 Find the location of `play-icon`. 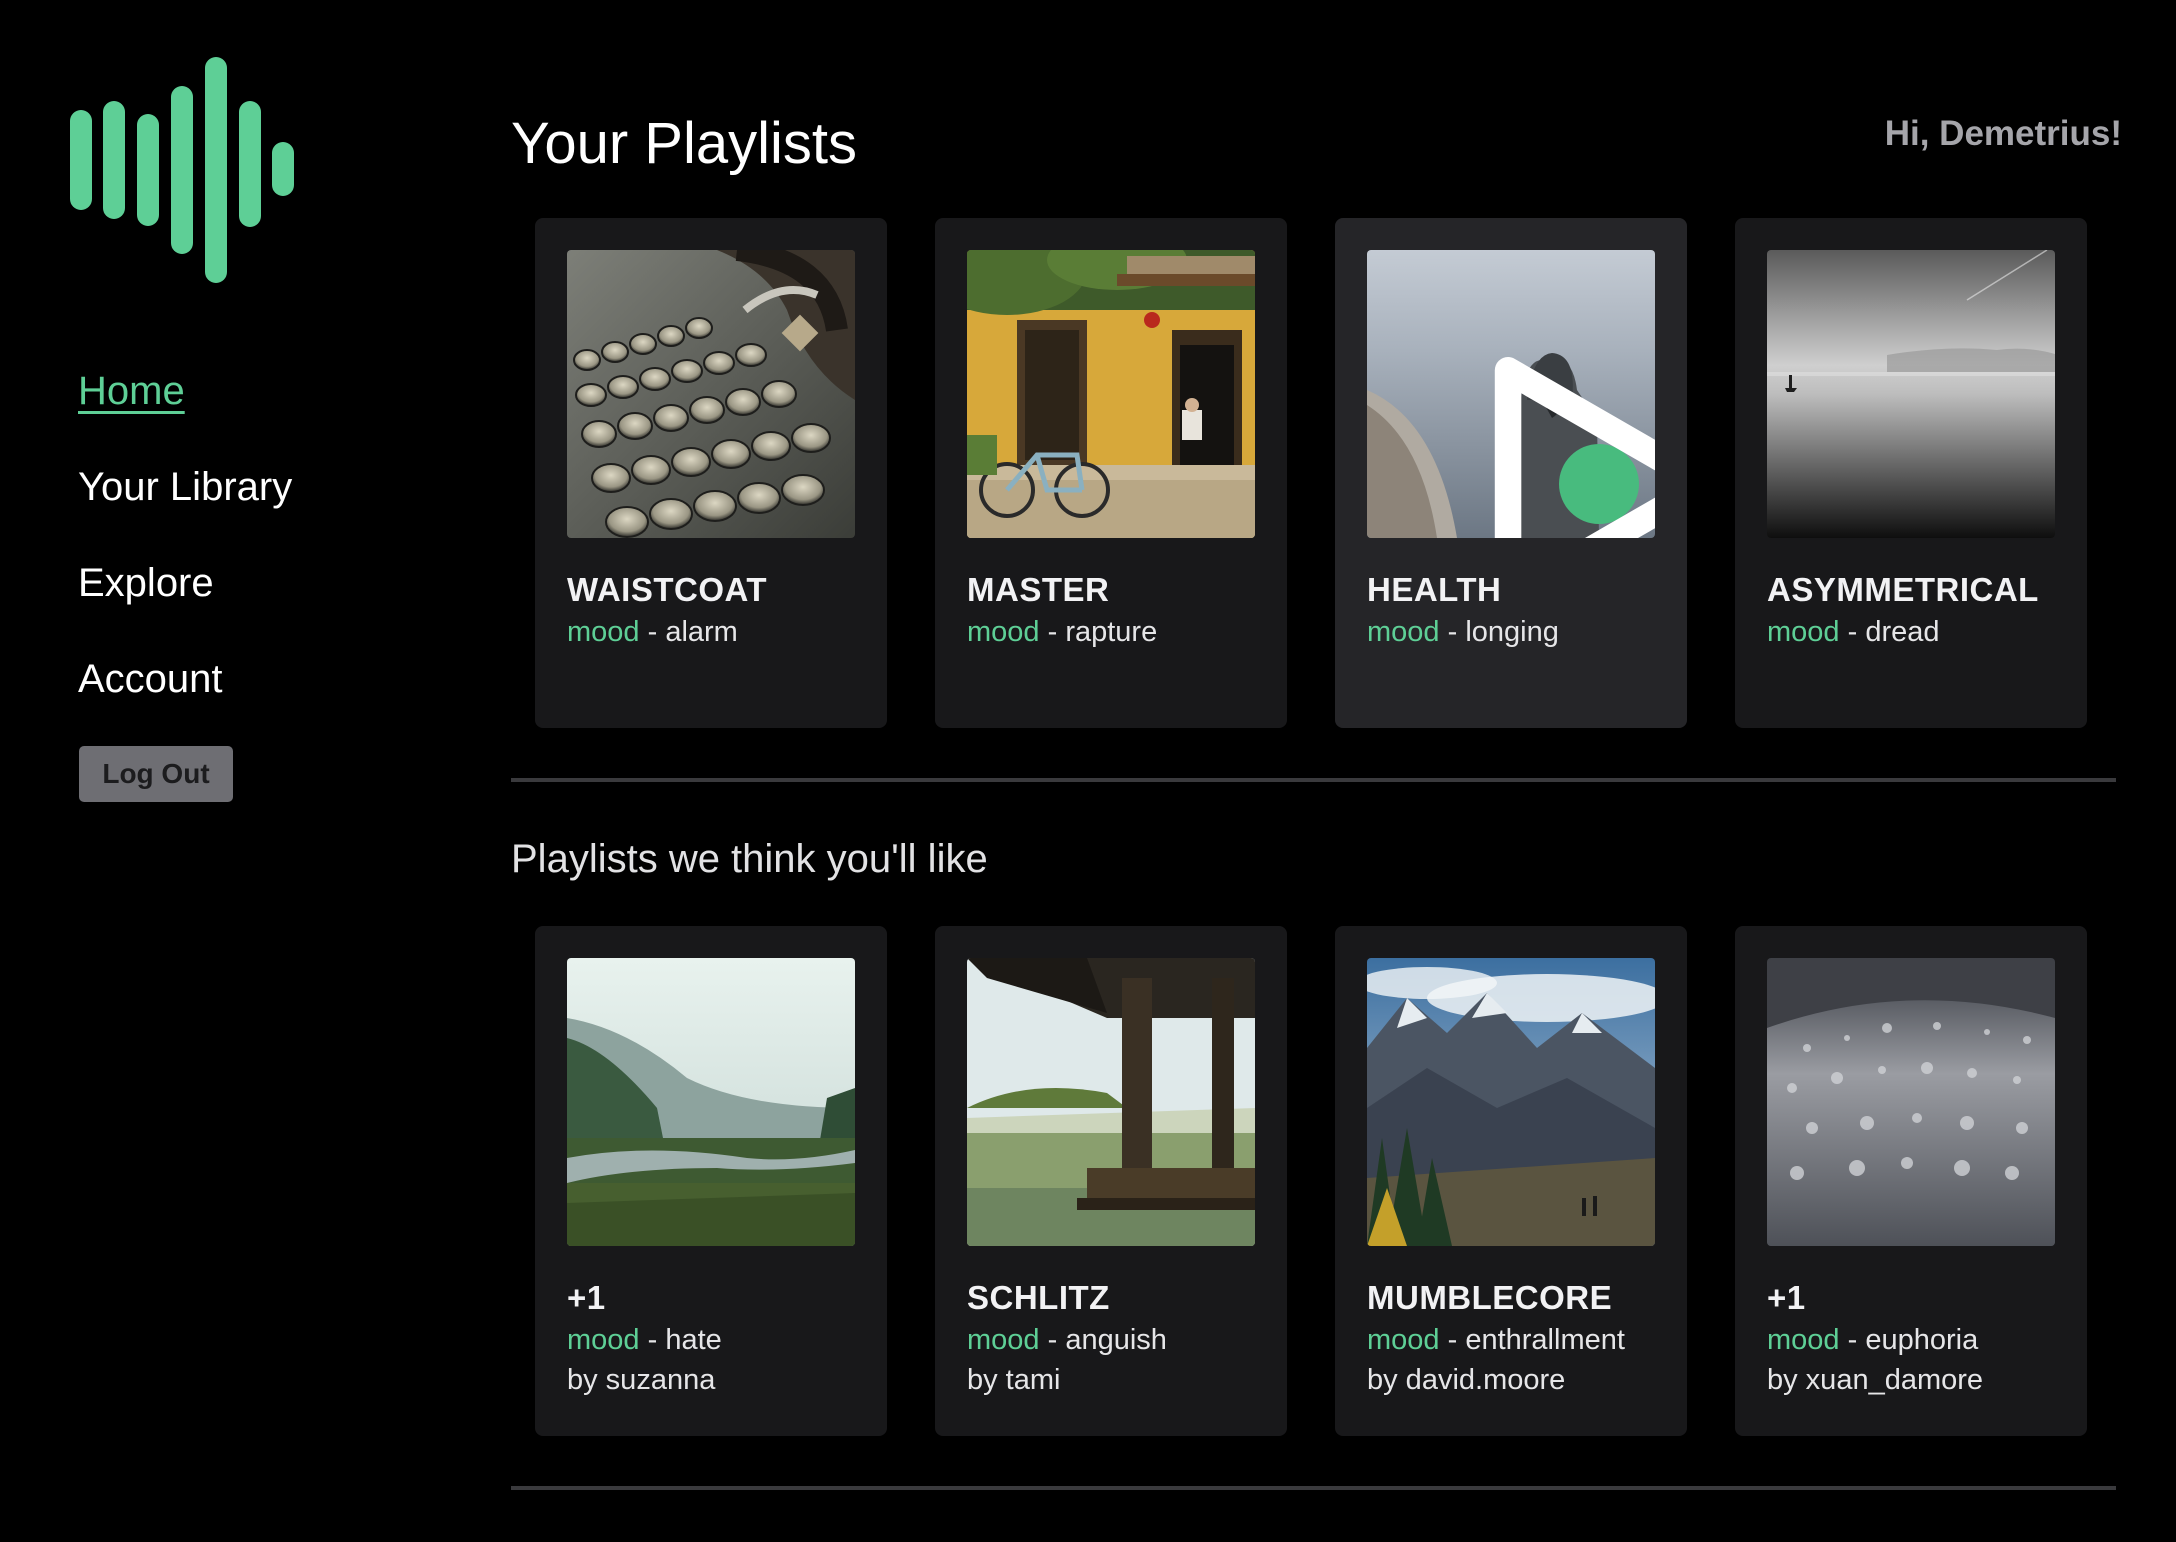

play-icon is located at coordinates (1555, 439).